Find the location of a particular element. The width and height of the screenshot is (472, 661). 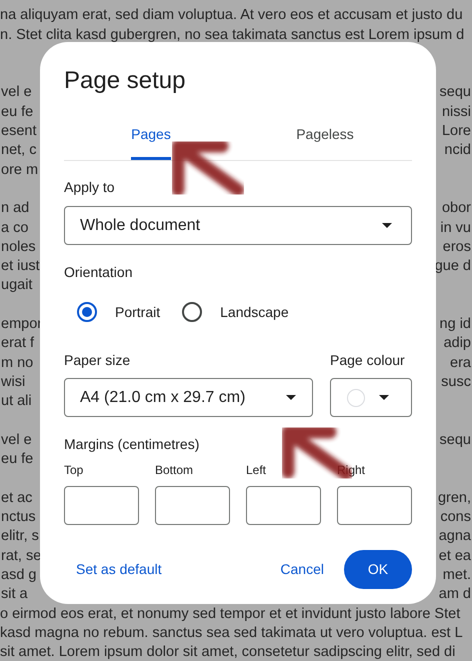

document-text: noles is located at coordinates (18, 247).